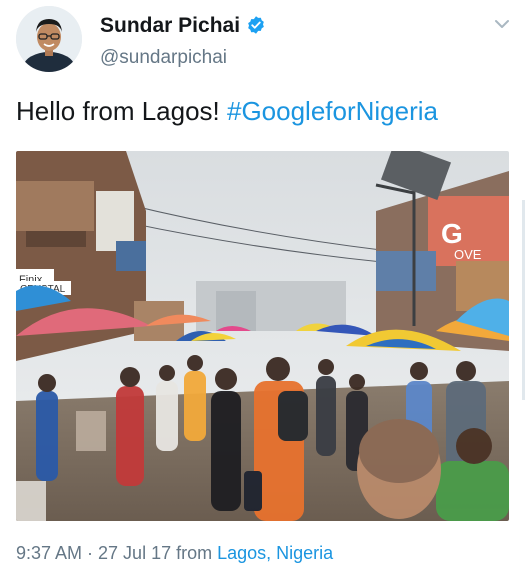  What do you see at coordinates (502, 24) in the screenshot?
I see `chevron-down-icon` at bounding box center [502, 24].